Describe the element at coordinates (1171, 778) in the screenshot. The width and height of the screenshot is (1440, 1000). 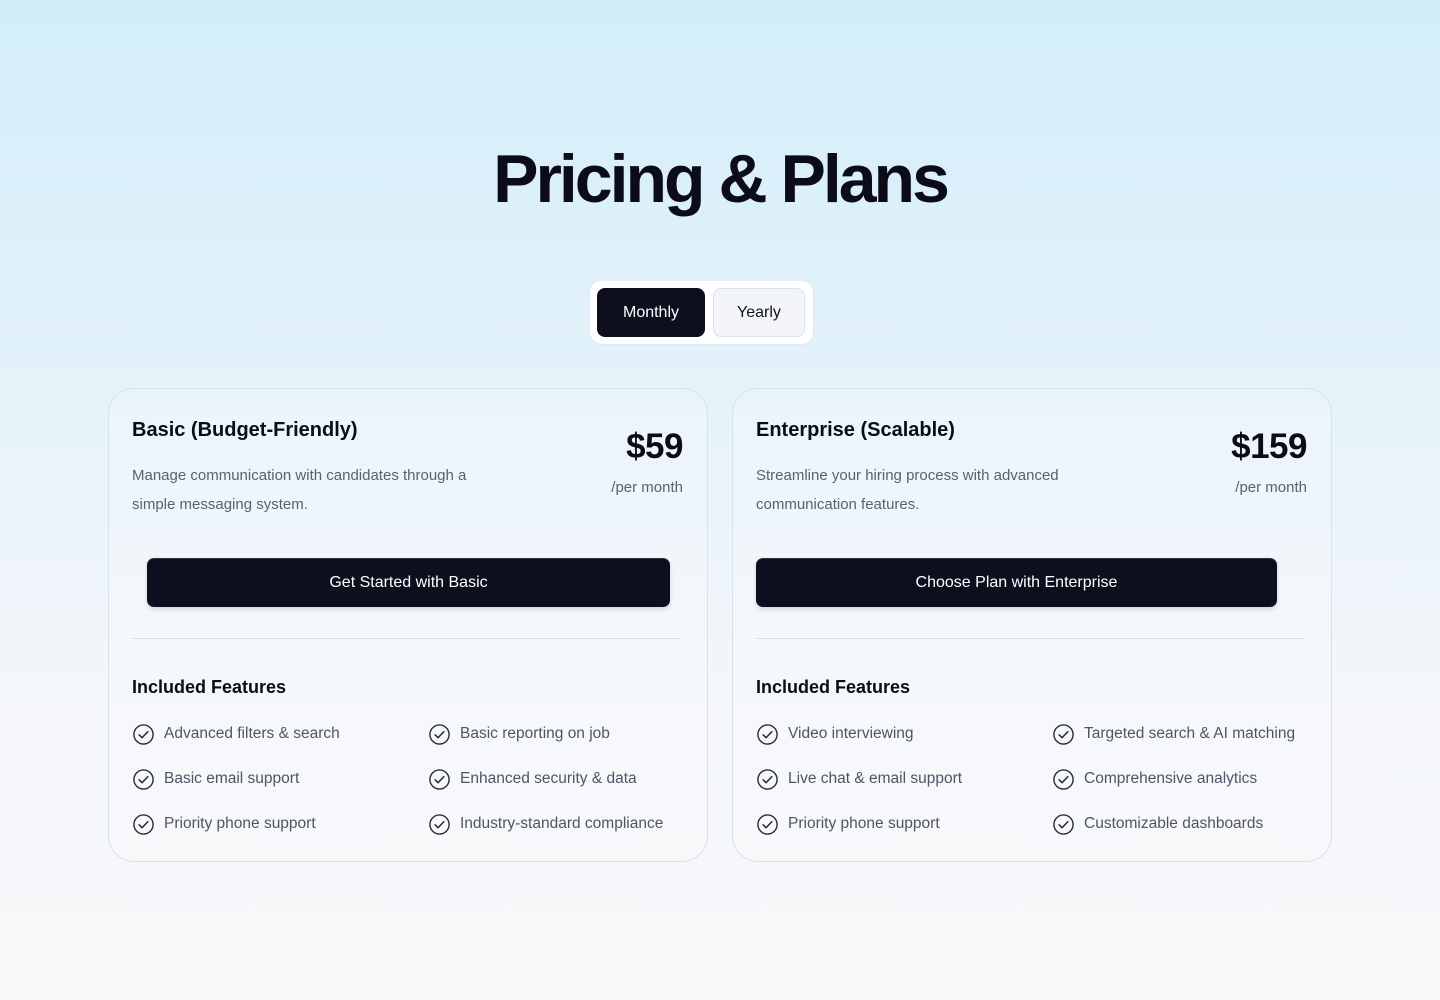
I see `feature-label: Comprehensive analytics` at that location.